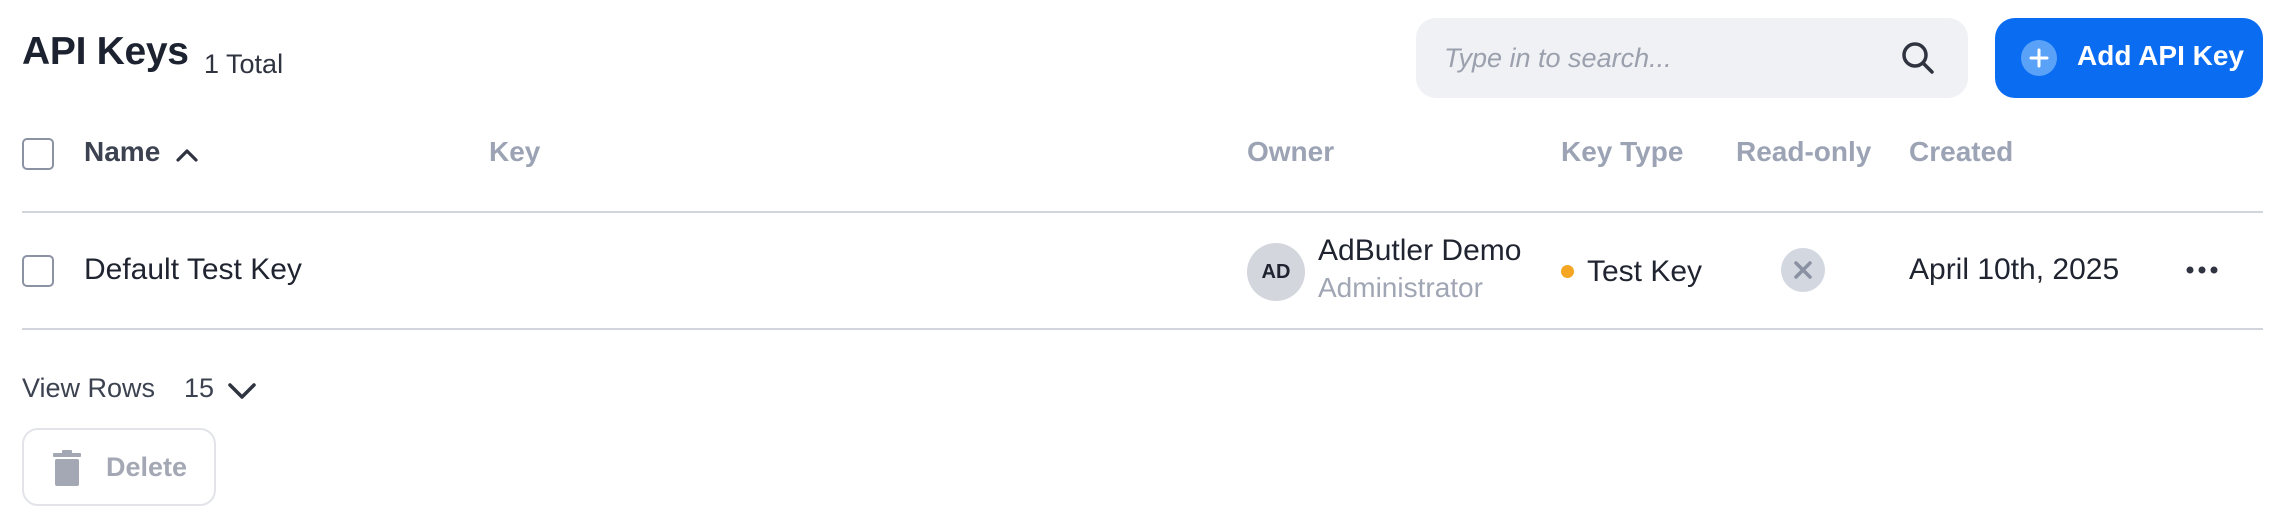  What do you see at coordinates (199, 388) in the screenshot?
I see `rows-per-page-value: 15` at bounding box center [199, 388].